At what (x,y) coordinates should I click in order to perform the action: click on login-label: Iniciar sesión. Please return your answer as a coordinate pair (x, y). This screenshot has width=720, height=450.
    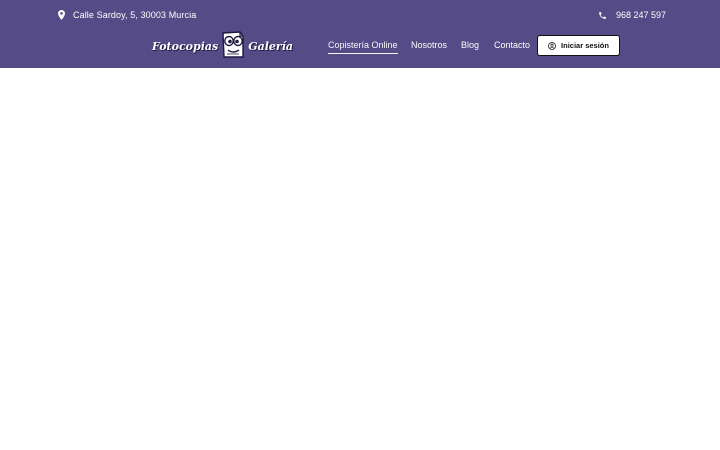
    Looking at the image, I should click on (585, 45).